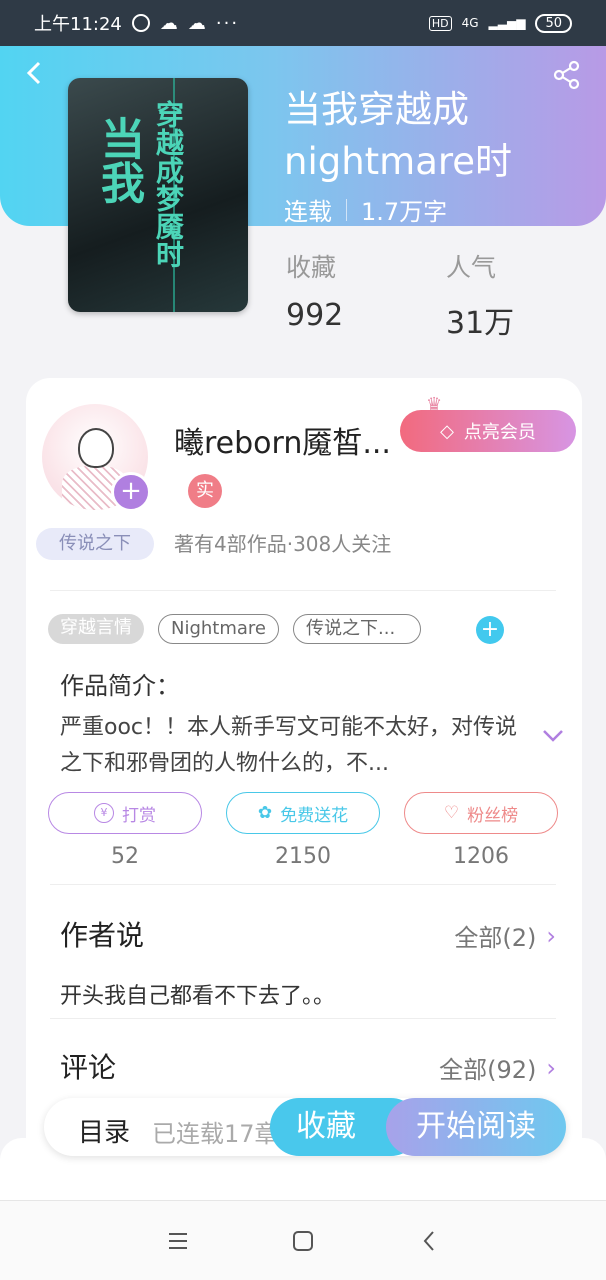  What do you see at coordinates (139, 815) in the screenshot?
I see `tip-button-label: 打赏` at bounding box center [139, 815].